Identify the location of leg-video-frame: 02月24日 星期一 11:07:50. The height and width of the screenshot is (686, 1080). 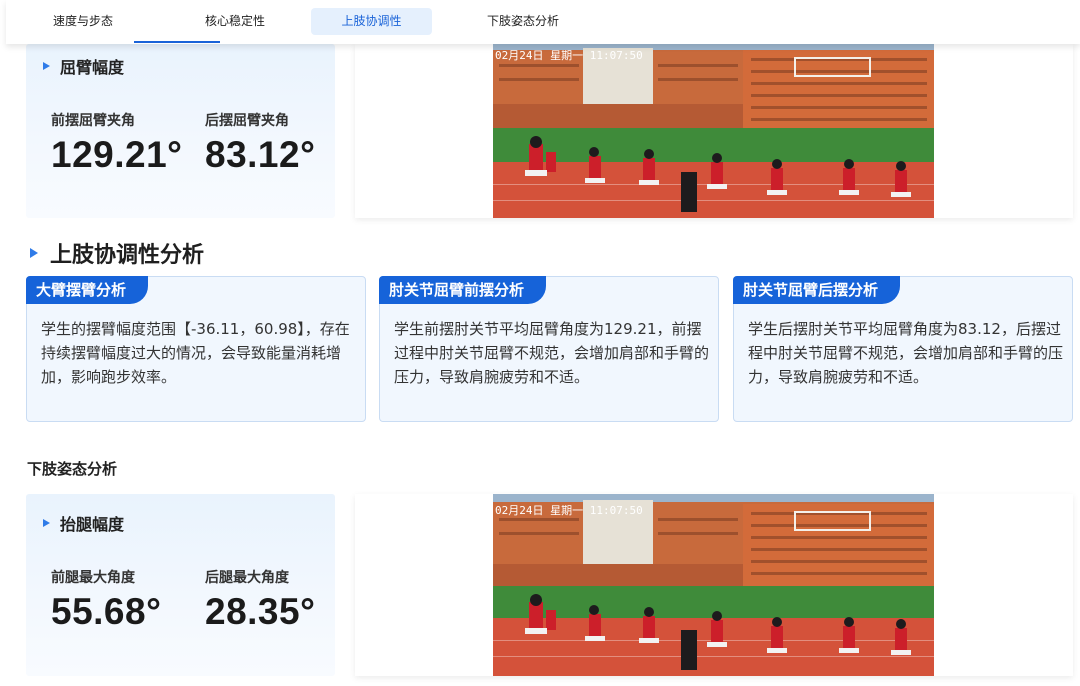
(713, 585).